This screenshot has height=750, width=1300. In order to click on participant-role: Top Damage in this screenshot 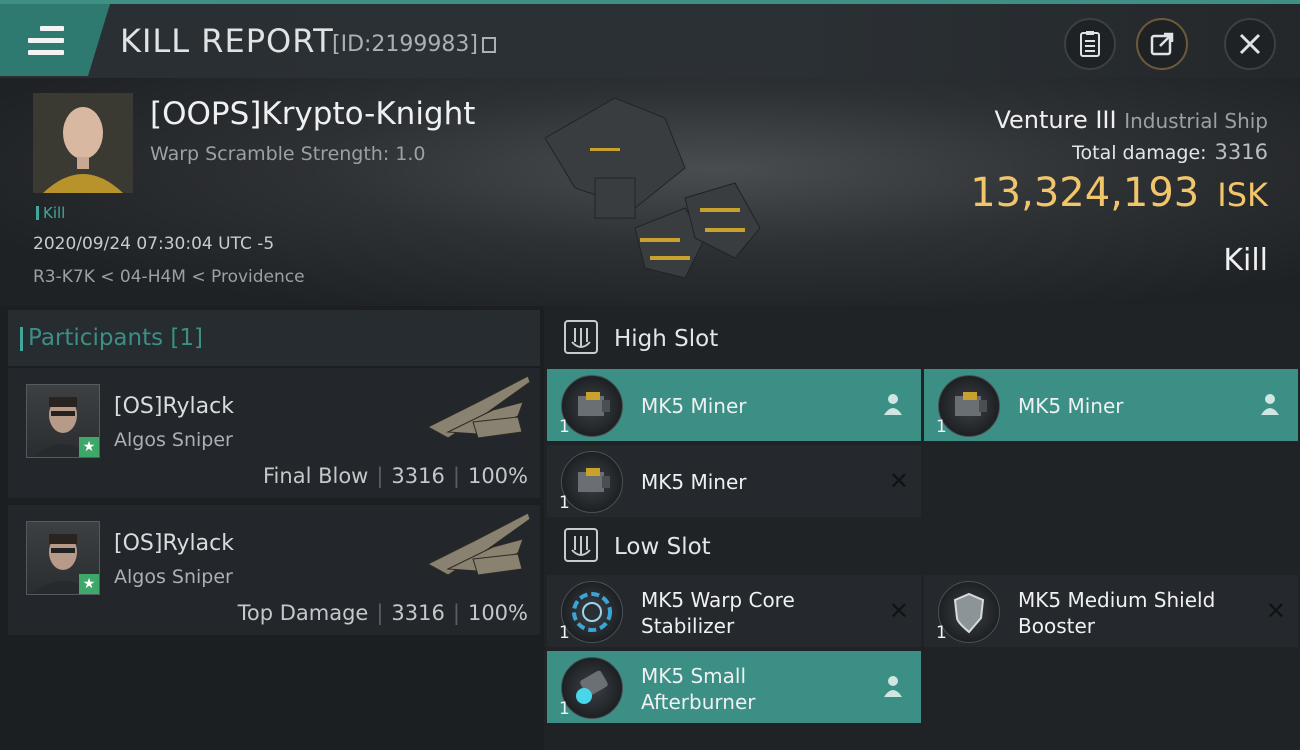, I will do `click(303, 613)`.